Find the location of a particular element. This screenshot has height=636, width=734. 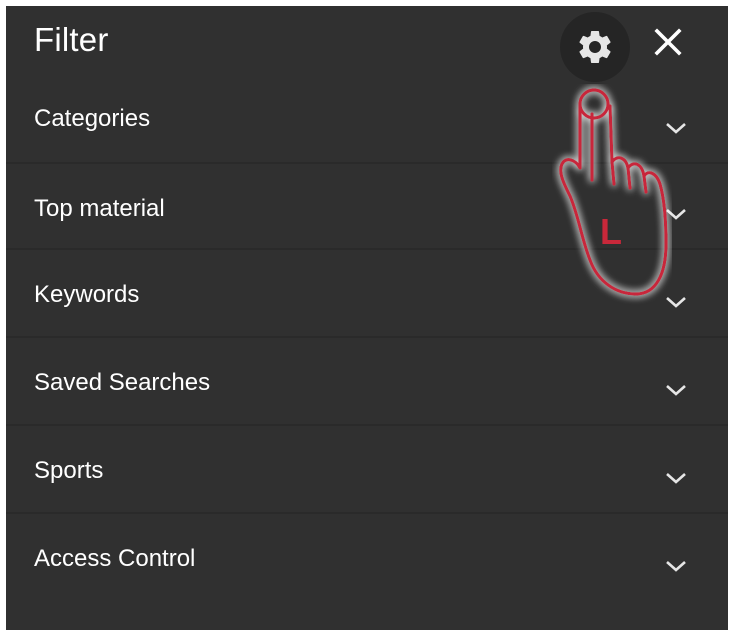

section-label: Sports is located at coordinates (69, 470).